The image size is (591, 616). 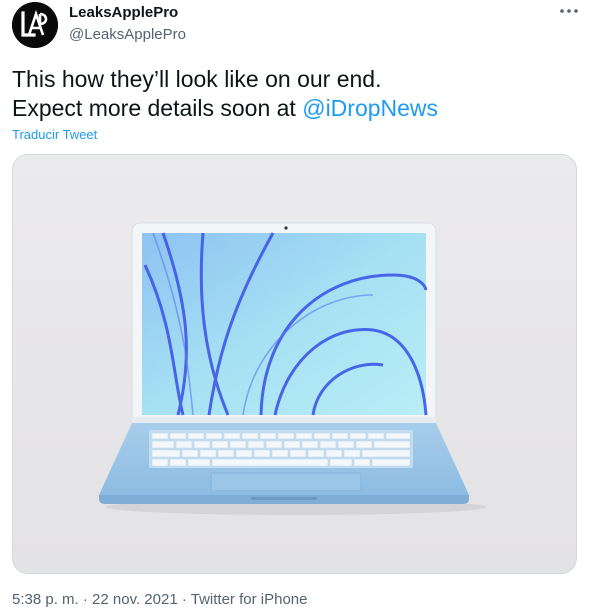 What do you see at coordinates (157, 108) in the screenshot?
I see `tweet-text-prefix: Expect more details soon at` at bounding box center [157, 108].